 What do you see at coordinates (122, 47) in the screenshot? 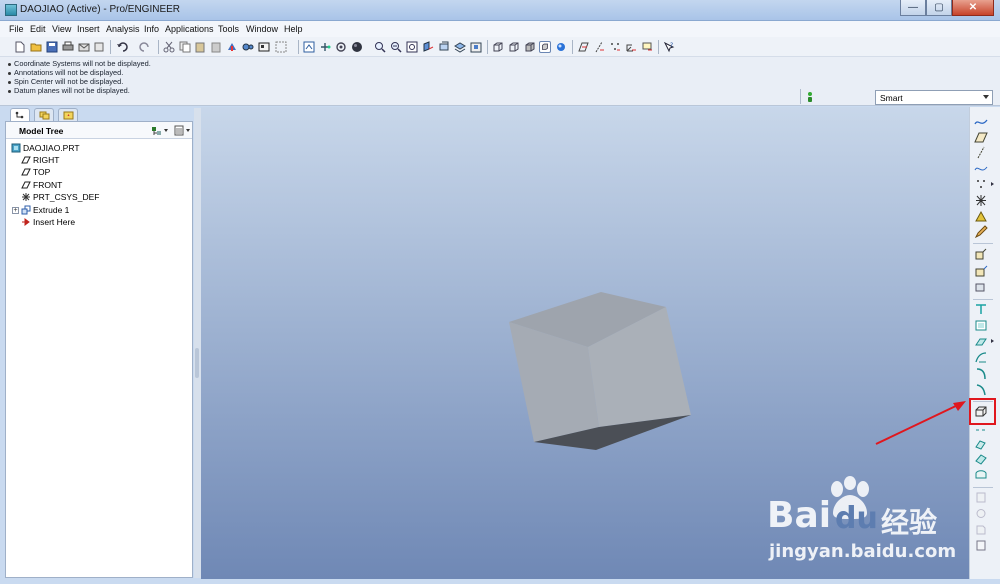
I see `undo-icon` at bounding box center [122, 47].